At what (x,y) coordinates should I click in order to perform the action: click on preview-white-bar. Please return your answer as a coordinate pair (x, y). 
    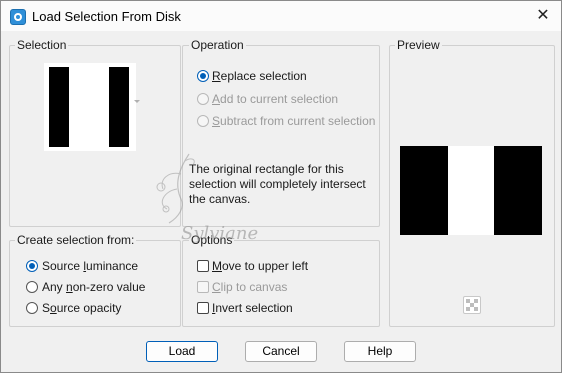
    Looking at the image, I should click on (471, 190).